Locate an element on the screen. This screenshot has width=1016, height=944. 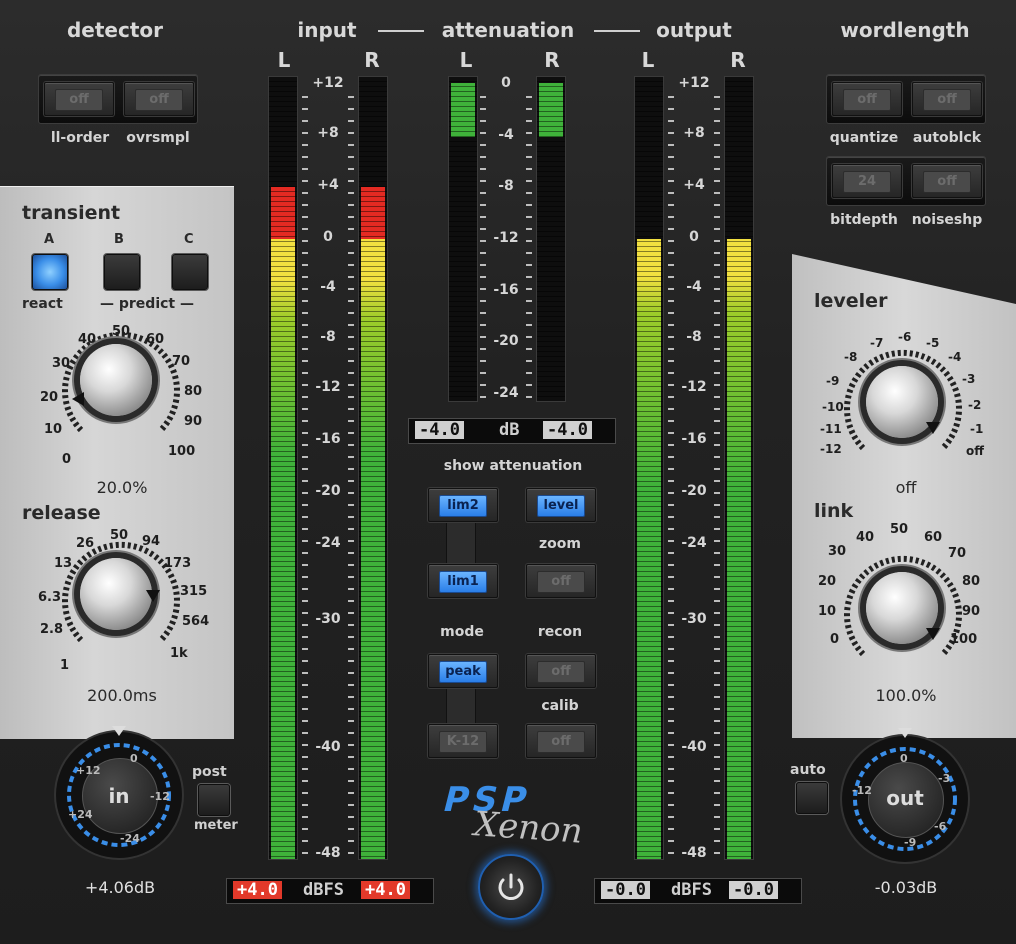
bitdepth-button: 24 is located at coordinates (867, 181).